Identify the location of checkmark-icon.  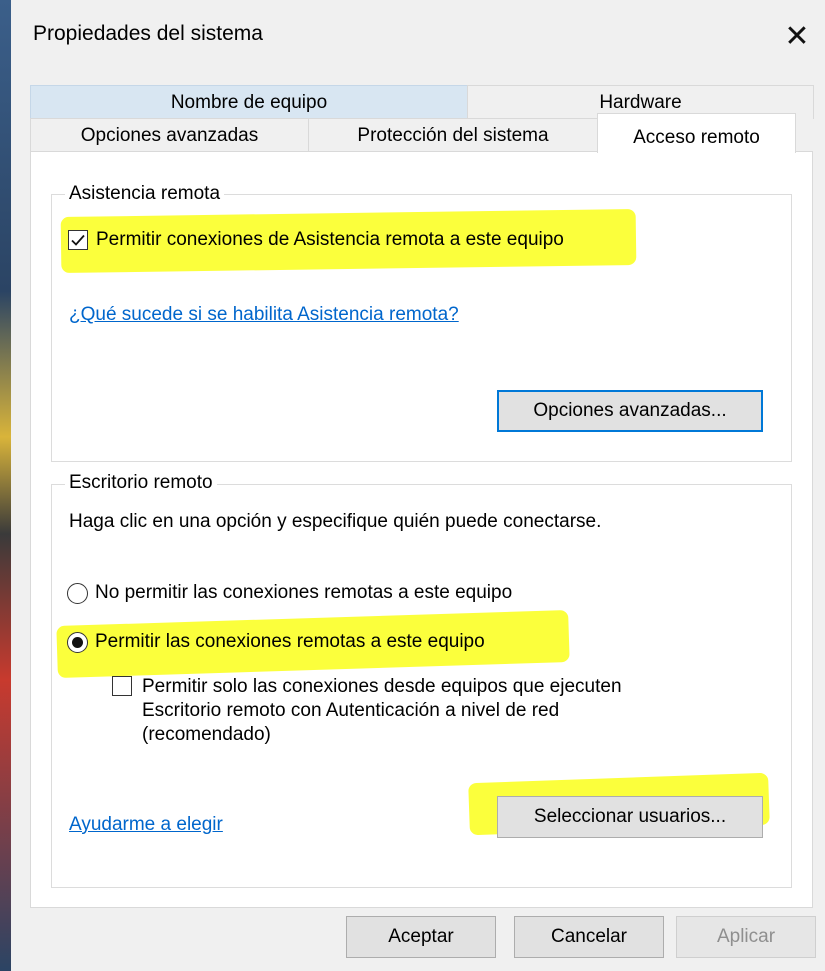
(78, 240).